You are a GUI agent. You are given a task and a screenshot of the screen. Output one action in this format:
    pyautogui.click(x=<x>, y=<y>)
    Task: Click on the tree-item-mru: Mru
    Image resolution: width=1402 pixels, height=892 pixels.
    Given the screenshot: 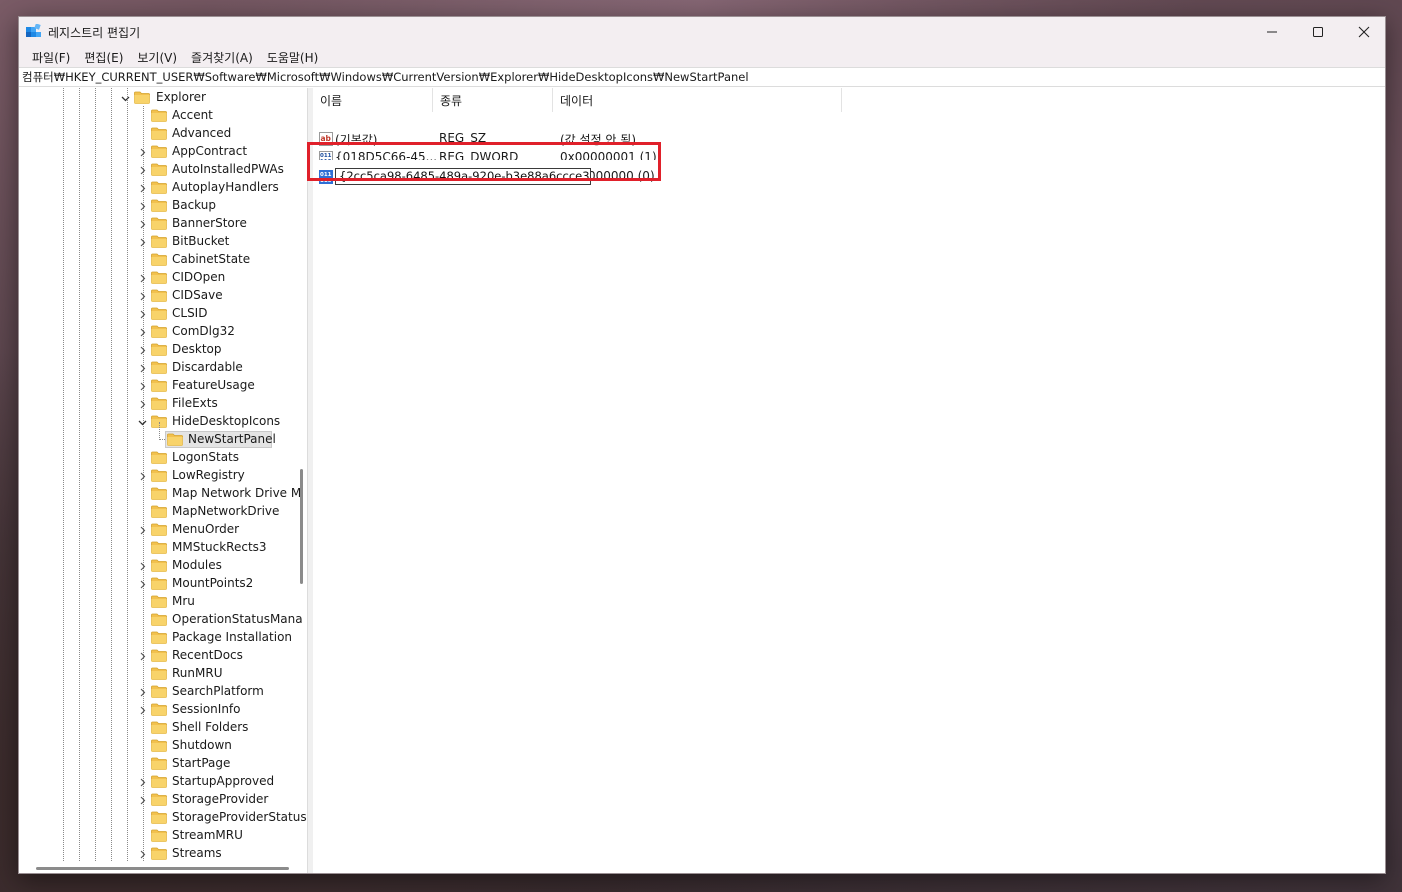 What is the action you would take?
    pyautogui.click(x=163, y=602)
    